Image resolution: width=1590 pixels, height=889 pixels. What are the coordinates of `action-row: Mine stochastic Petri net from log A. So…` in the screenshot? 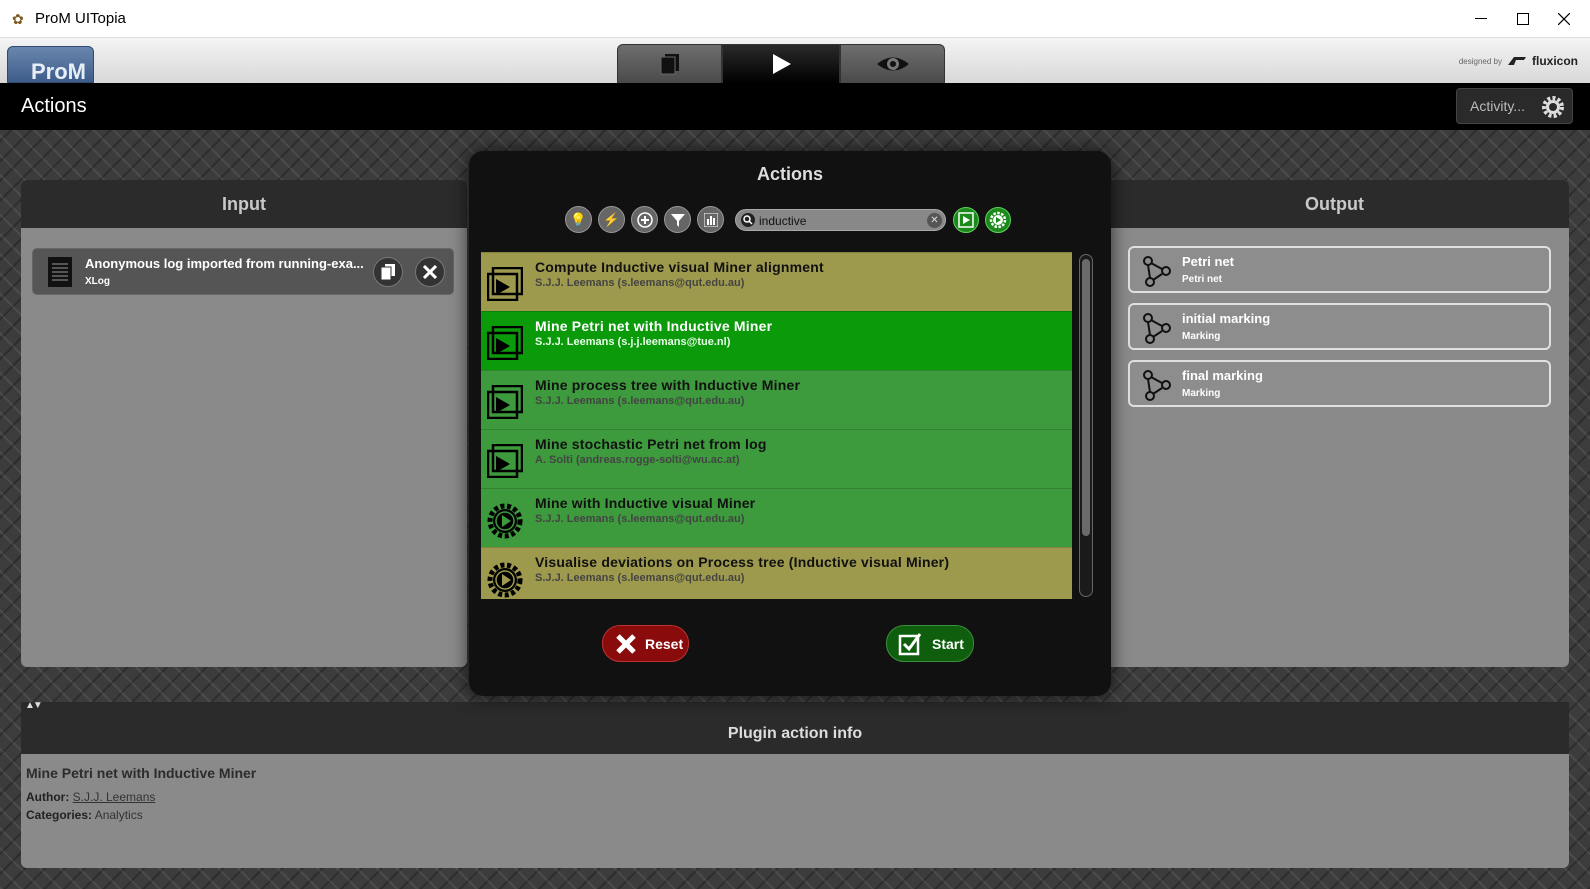 It's located at (776, 458).